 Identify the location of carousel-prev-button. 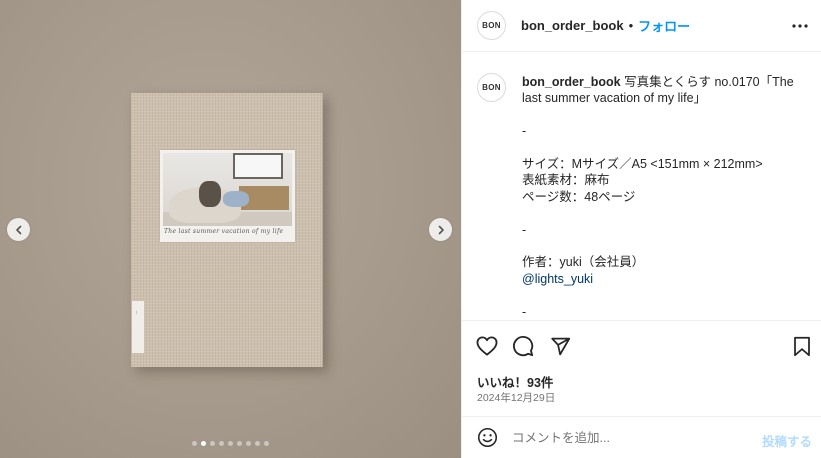
(18, 229).